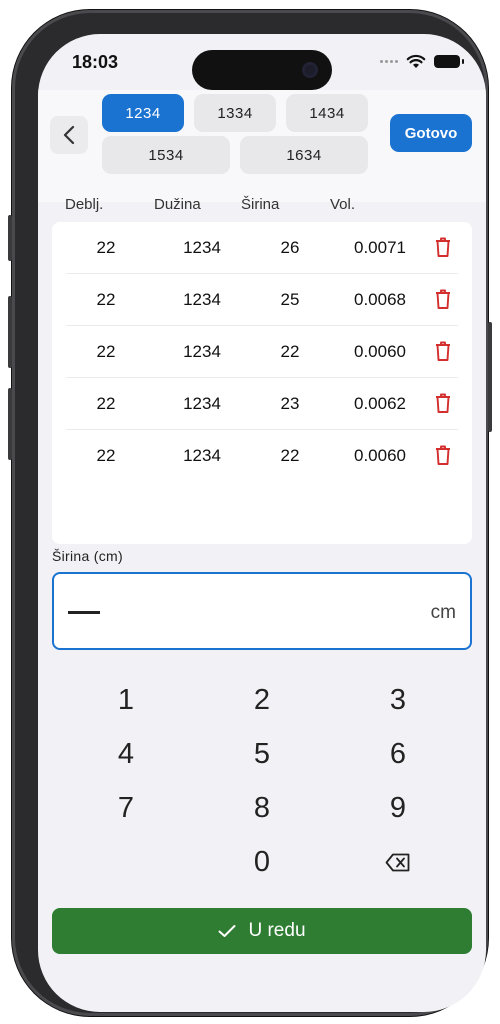 The image size is (500, 1024). Describe the element at coordinates (398, 700) in the screenshot. I see `key-3: 3` at that location.